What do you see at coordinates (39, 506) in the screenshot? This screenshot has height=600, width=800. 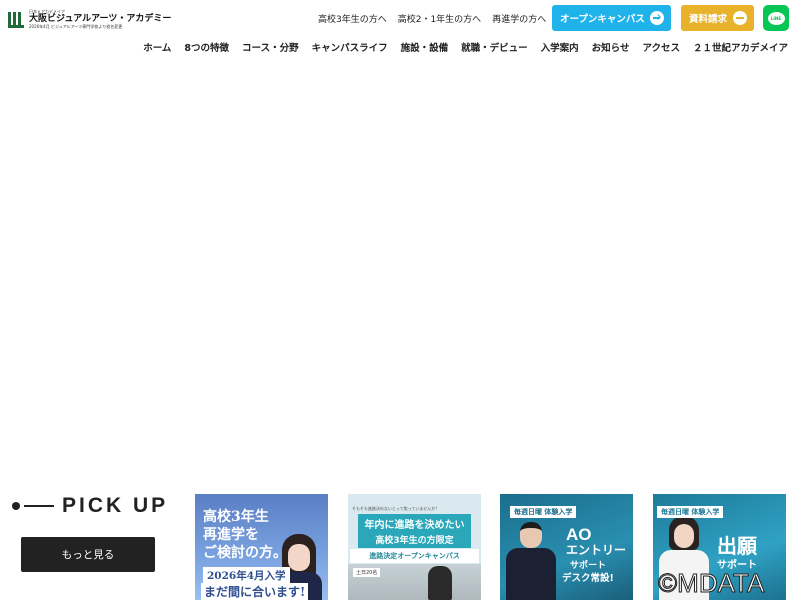 I see `heading-rule` at bounding box center [39, 506].